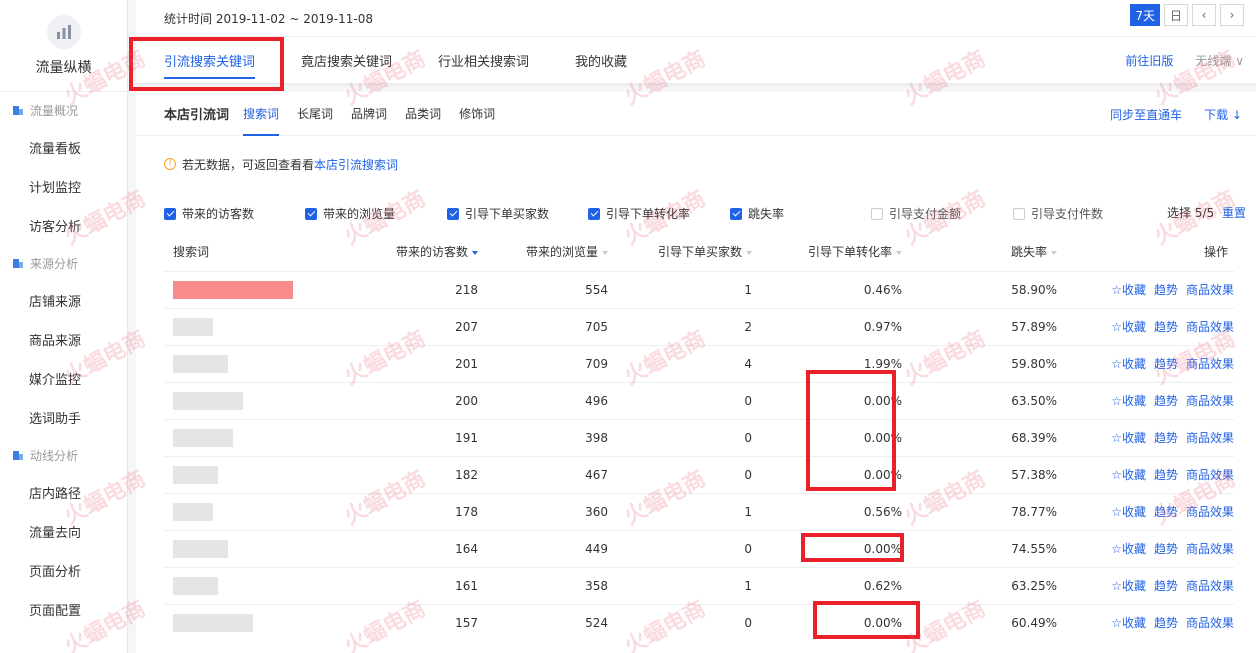 This screenshot has width=1256, height=653. What do you see at coordinates (1028, 252) in the screenshot?
I see `col-label: 跳失率` at bounding box center [1028, 252].